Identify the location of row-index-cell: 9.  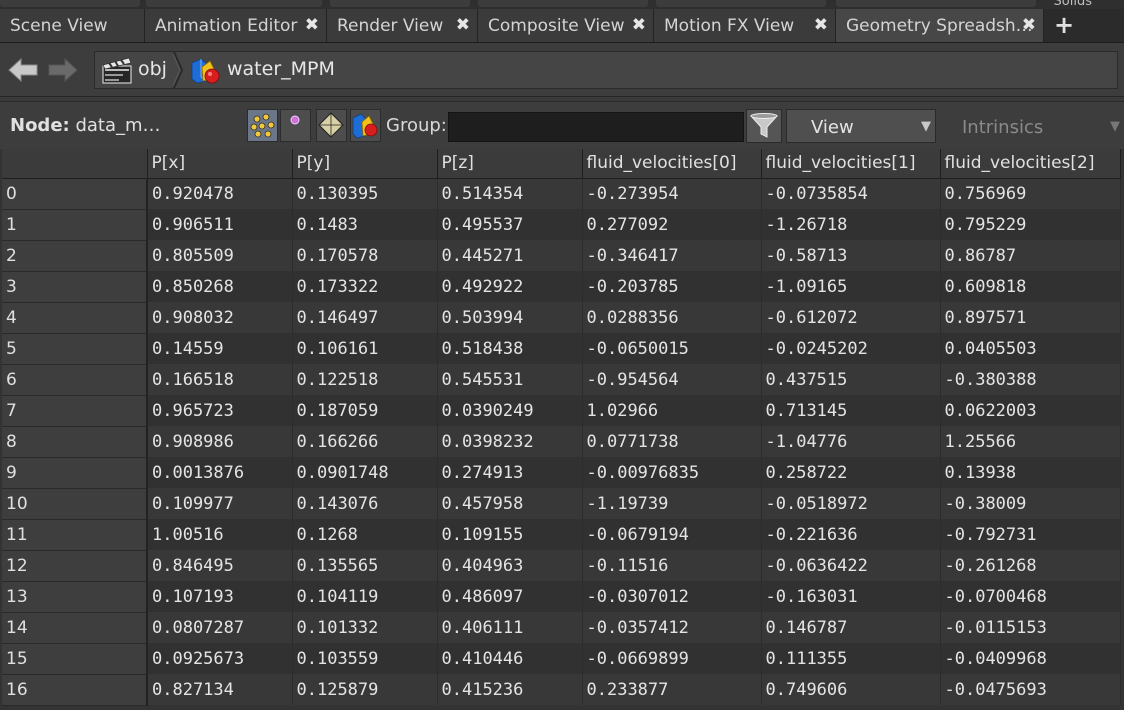
(75, 473).